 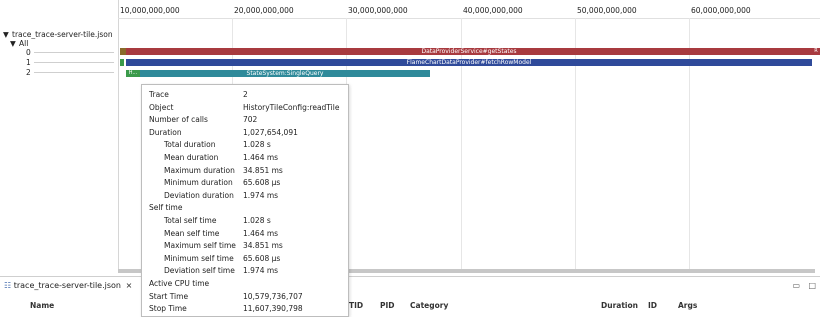 I want to click on flame-bar-small, so click(x=122, y=62).